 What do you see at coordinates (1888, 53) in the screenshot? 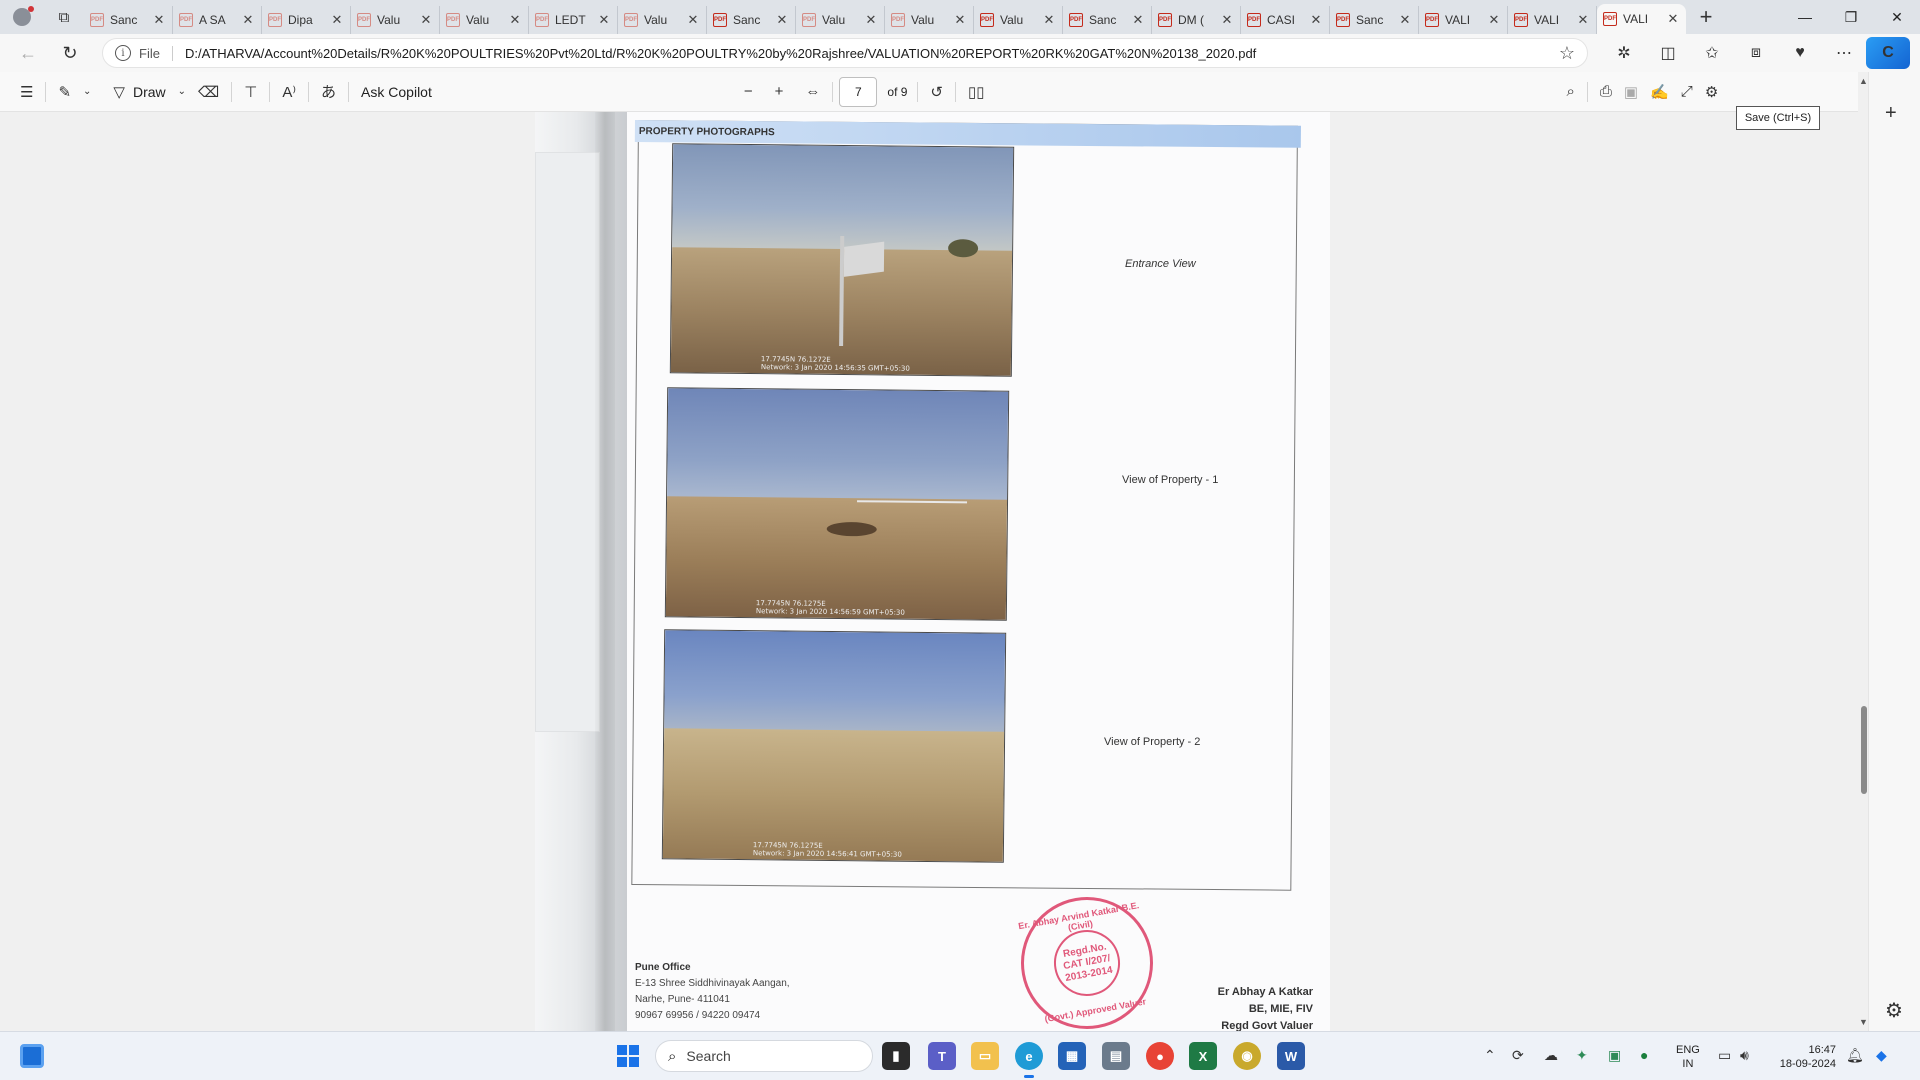
I see `copilot-button: C` at bounding box center [1888, 53].